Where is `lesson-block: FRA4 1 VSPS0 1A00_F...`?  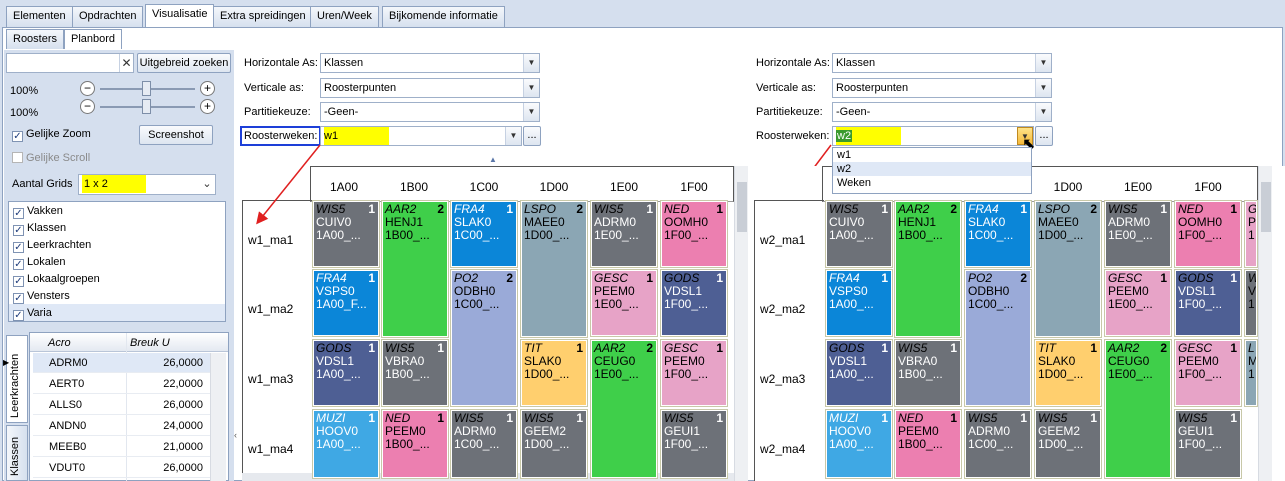 lesson-block: FRA4 1 VSPS0 1A00_F... is located at coordinates (346, 303).